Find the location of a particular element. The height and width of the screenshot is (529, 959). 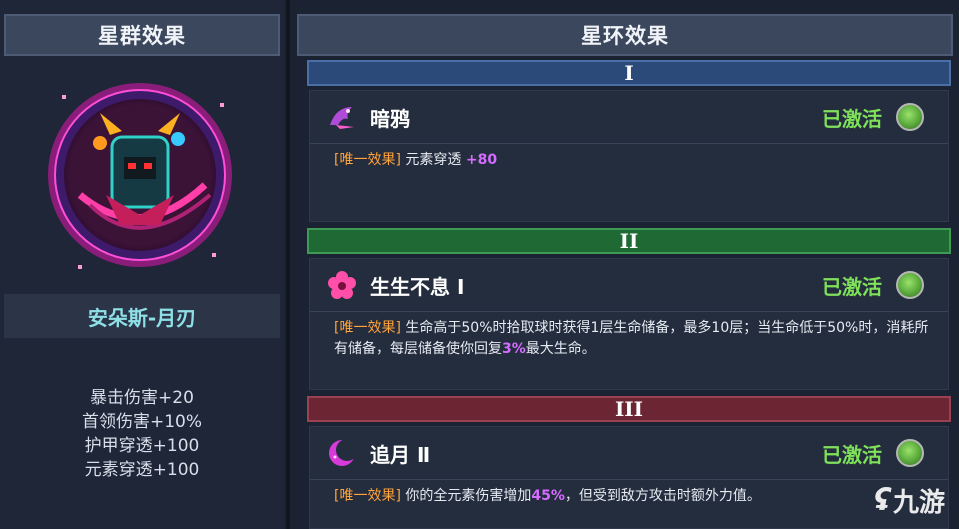

effect-name: 暗鸦 is located at coordinates (390, 119).